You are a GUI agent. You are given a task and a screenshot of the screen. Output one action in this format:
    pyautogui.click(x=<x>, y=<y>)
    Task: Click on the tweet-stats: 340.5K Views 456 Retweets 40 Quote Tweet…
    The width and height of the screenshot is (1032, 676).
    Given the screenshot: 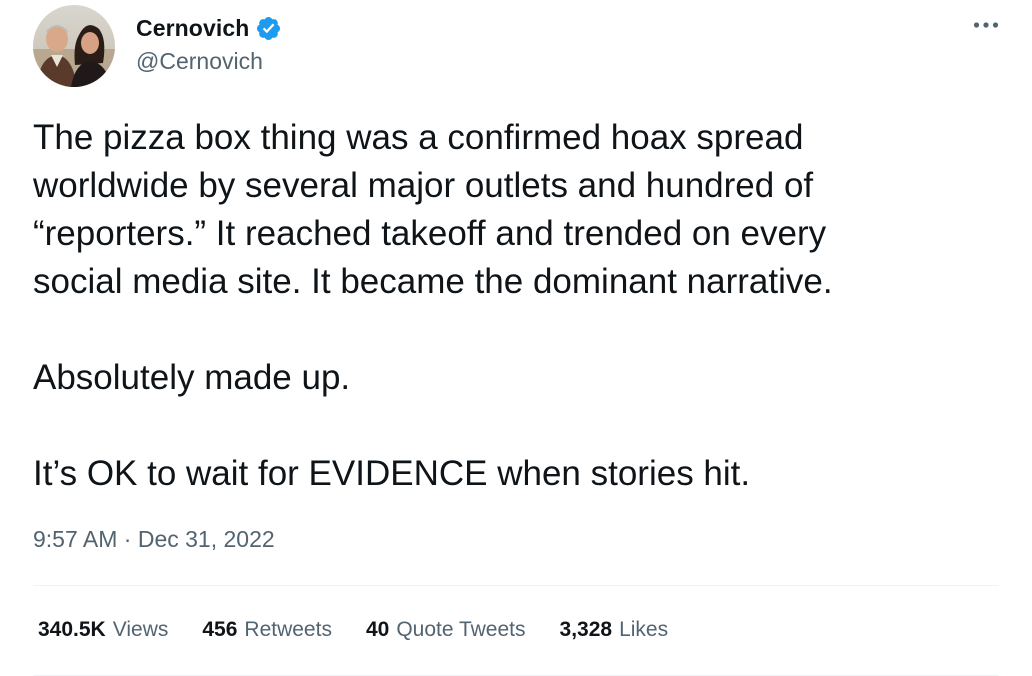 What is the action you would take?
    pyautogui.click(x=370, y=630)
    